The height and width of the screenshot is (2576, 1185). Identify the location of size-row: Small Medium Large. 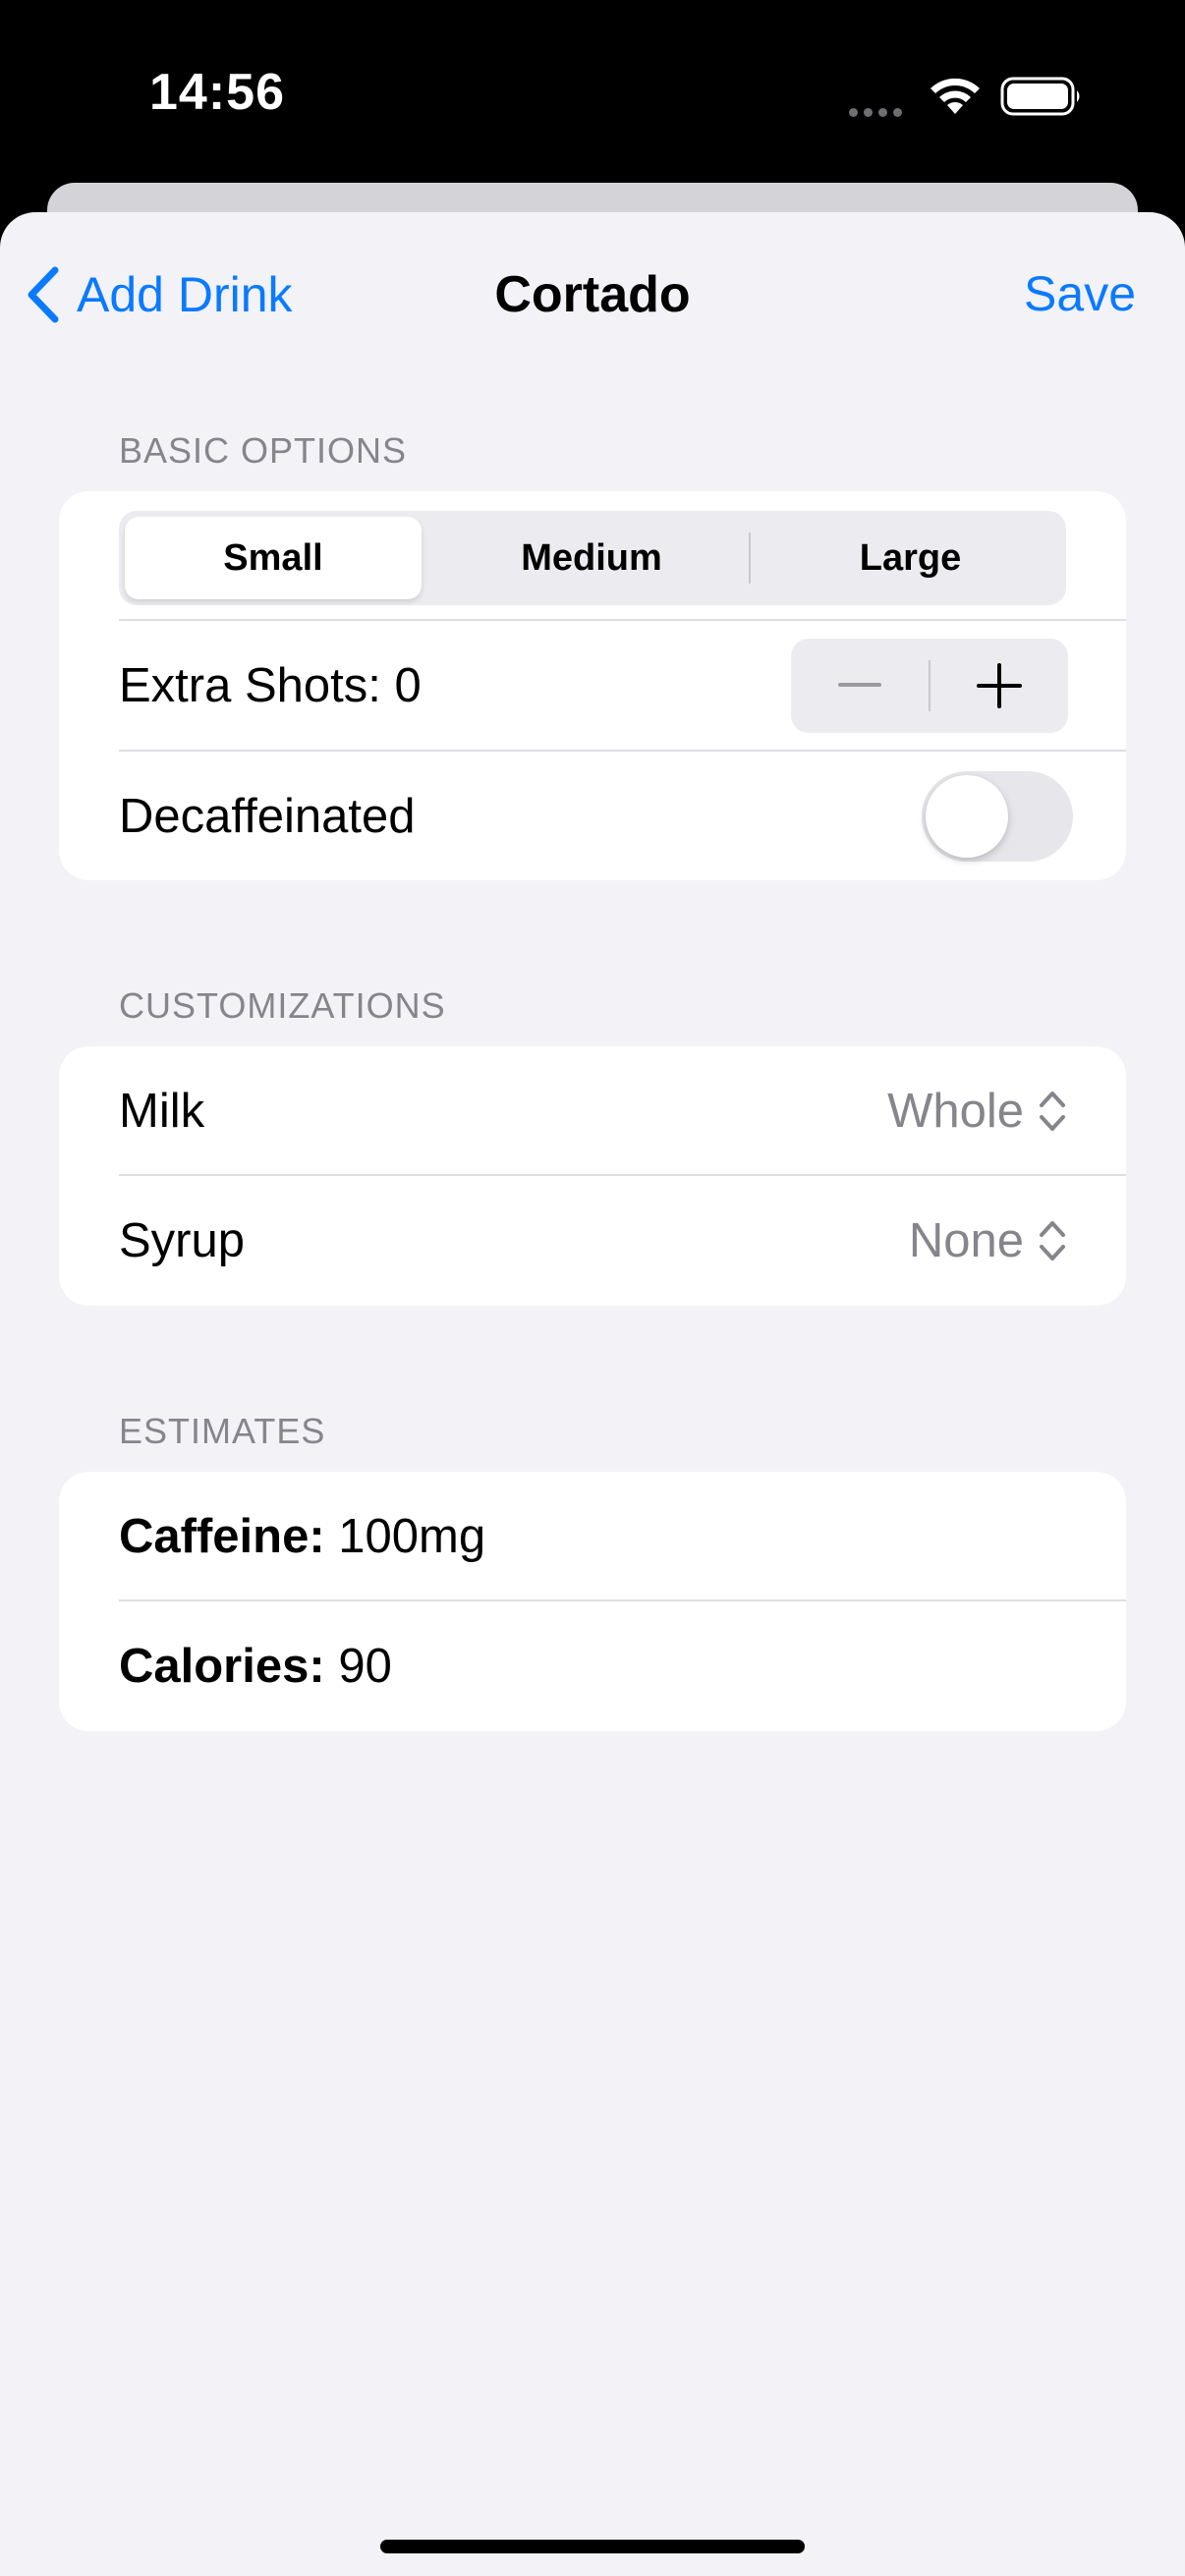
(592, 555).